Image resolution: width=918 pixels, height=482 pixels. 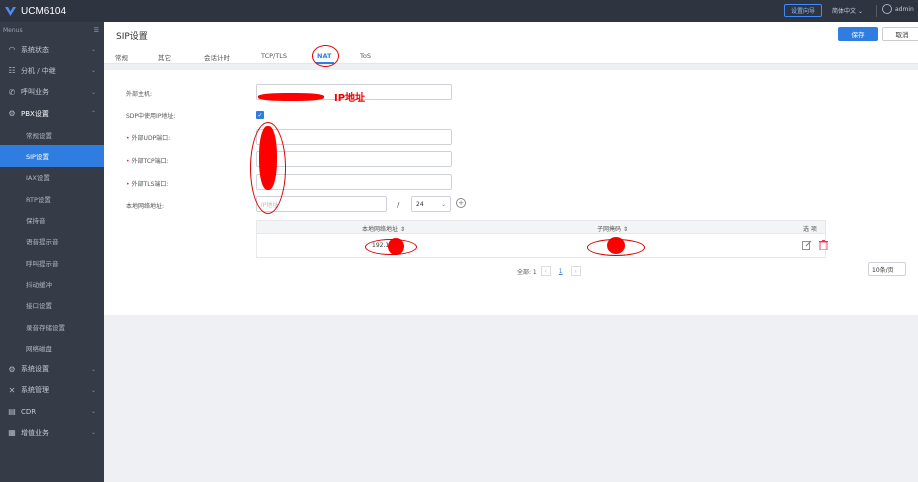 What do you see at coordinates (93, 114) in the screenshot?
I see `chevron-up-icon: ⌃` at bounding box center [93, 114].